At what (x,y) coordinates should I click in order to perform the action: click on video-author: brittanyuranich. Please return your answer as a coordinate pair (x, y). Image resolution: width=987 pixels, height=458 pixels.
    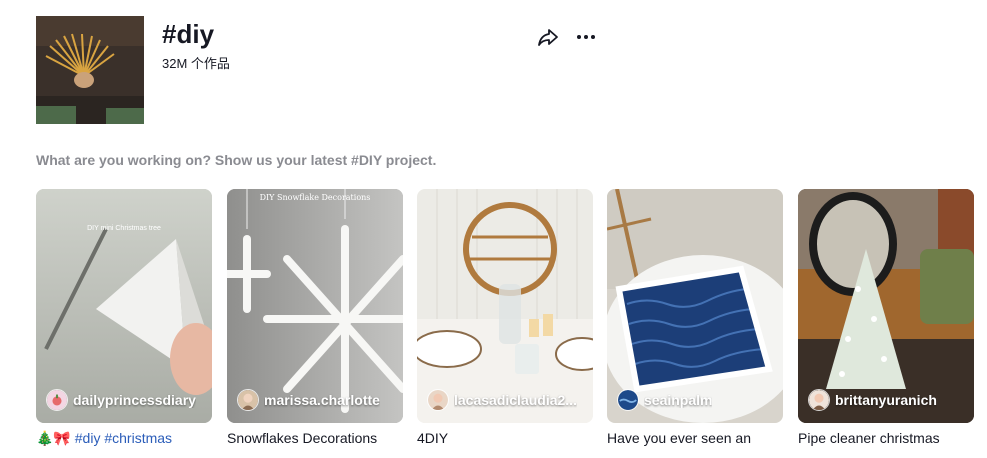
    Looking at the image, I should click on (872, 400).